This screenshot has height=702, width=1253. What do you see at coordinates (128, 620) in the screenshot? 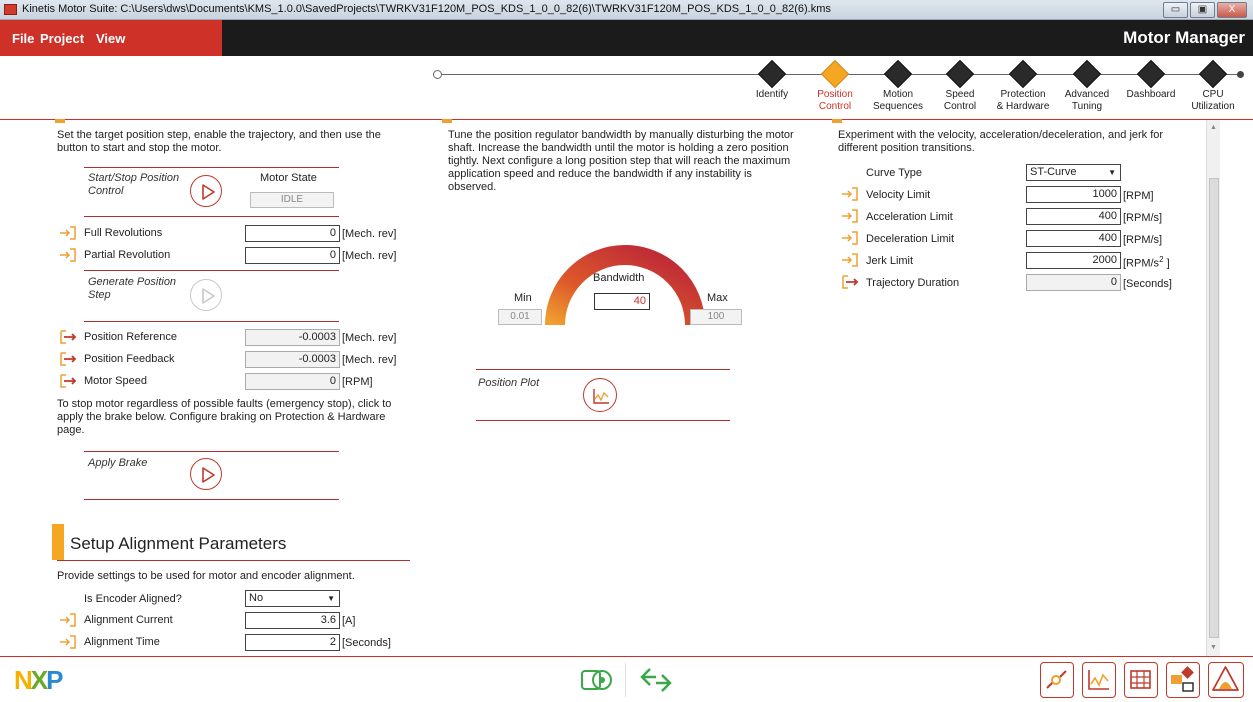
I see `alignment-current-label: Alignment Current` at bounding box center [128, 620].